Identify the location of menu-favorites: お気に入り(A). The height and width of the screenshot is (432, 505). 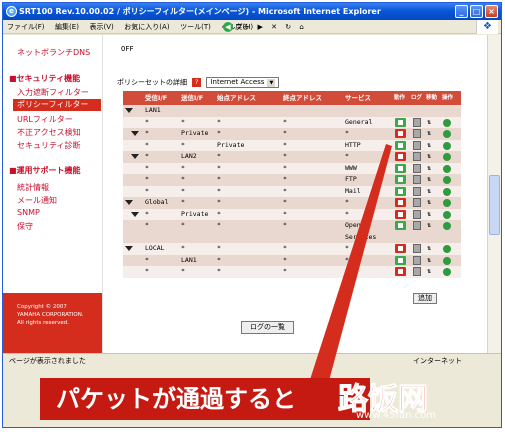
(146, 27).